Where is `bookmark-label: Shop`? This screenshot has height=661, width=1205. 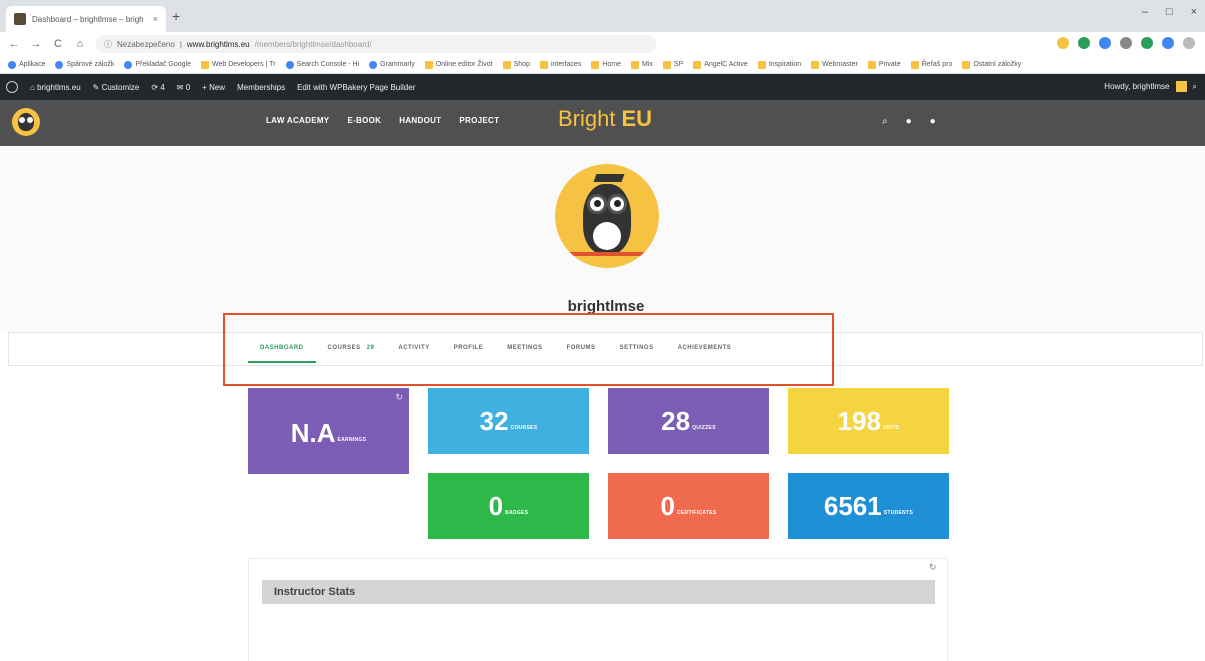 bookmark-label: Shop is located at coordinates (521, 64).